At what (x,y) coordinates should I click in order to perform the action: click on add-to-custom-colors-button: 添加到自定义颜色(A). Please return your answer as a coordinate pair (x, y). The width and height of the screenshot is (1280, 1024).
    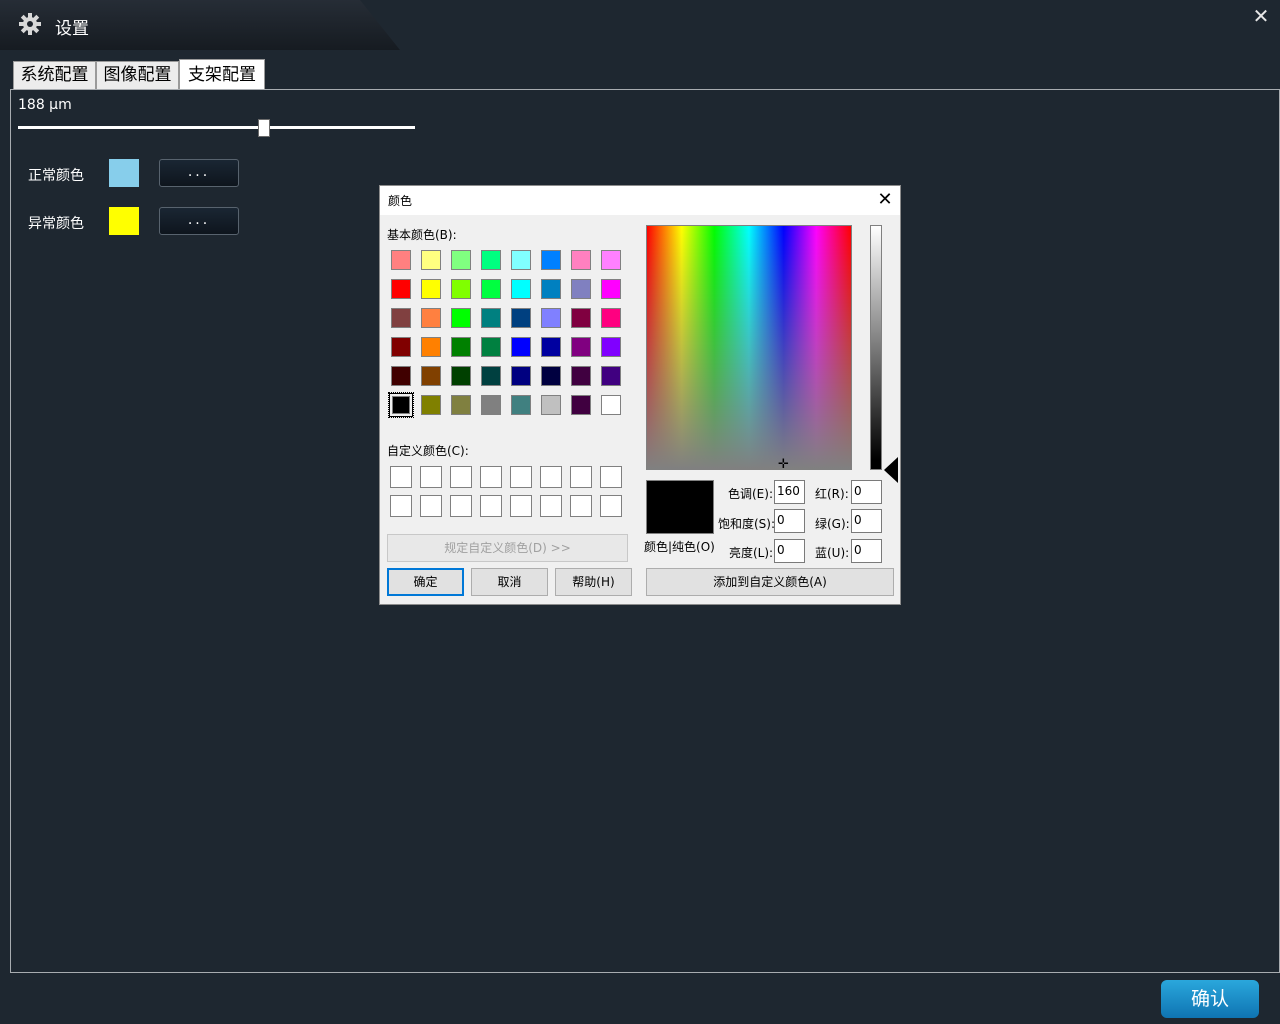
    Looking at the image, I should click on (770, 582).